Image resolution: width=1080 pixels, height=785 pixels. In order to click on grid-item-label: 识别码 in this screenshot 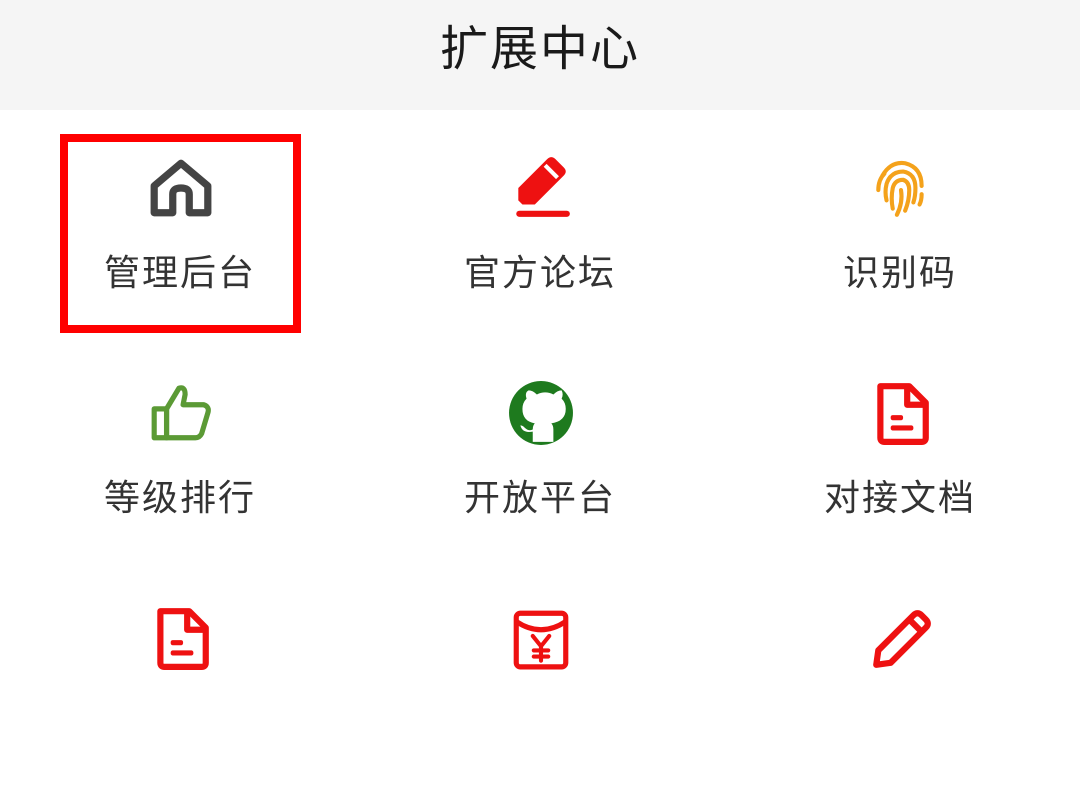, I will do `click(899, 273)`.